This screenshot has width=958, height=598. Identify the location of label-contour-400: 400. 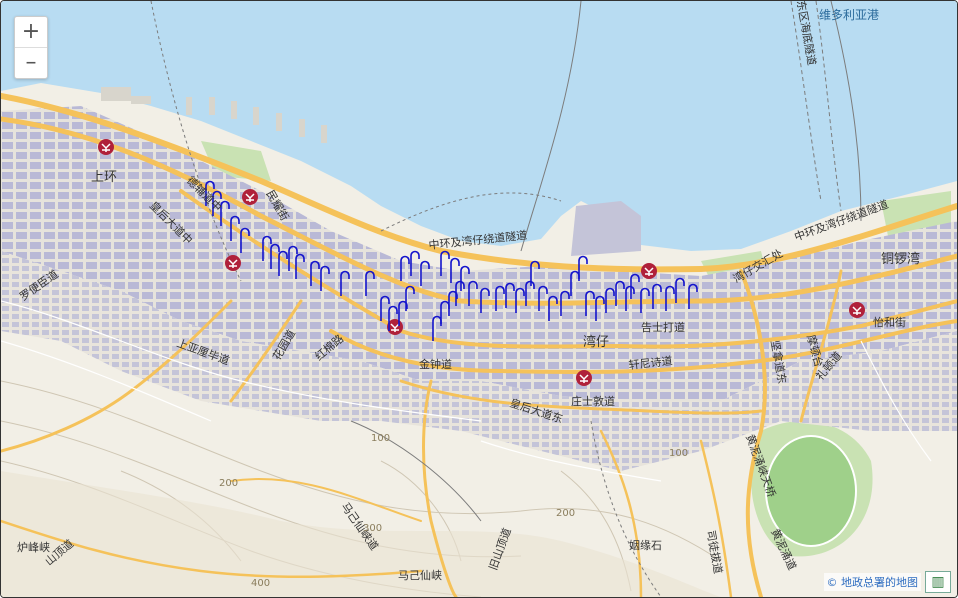
(260, 583).